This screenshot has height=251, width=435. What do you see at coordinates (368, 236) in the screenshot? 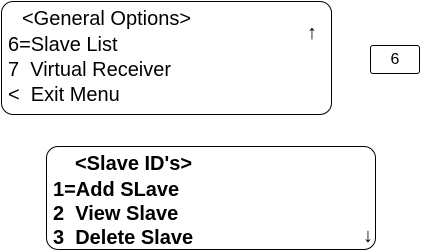
I see `scroll-down-icon: ↓` at bounding box center [368, 236].